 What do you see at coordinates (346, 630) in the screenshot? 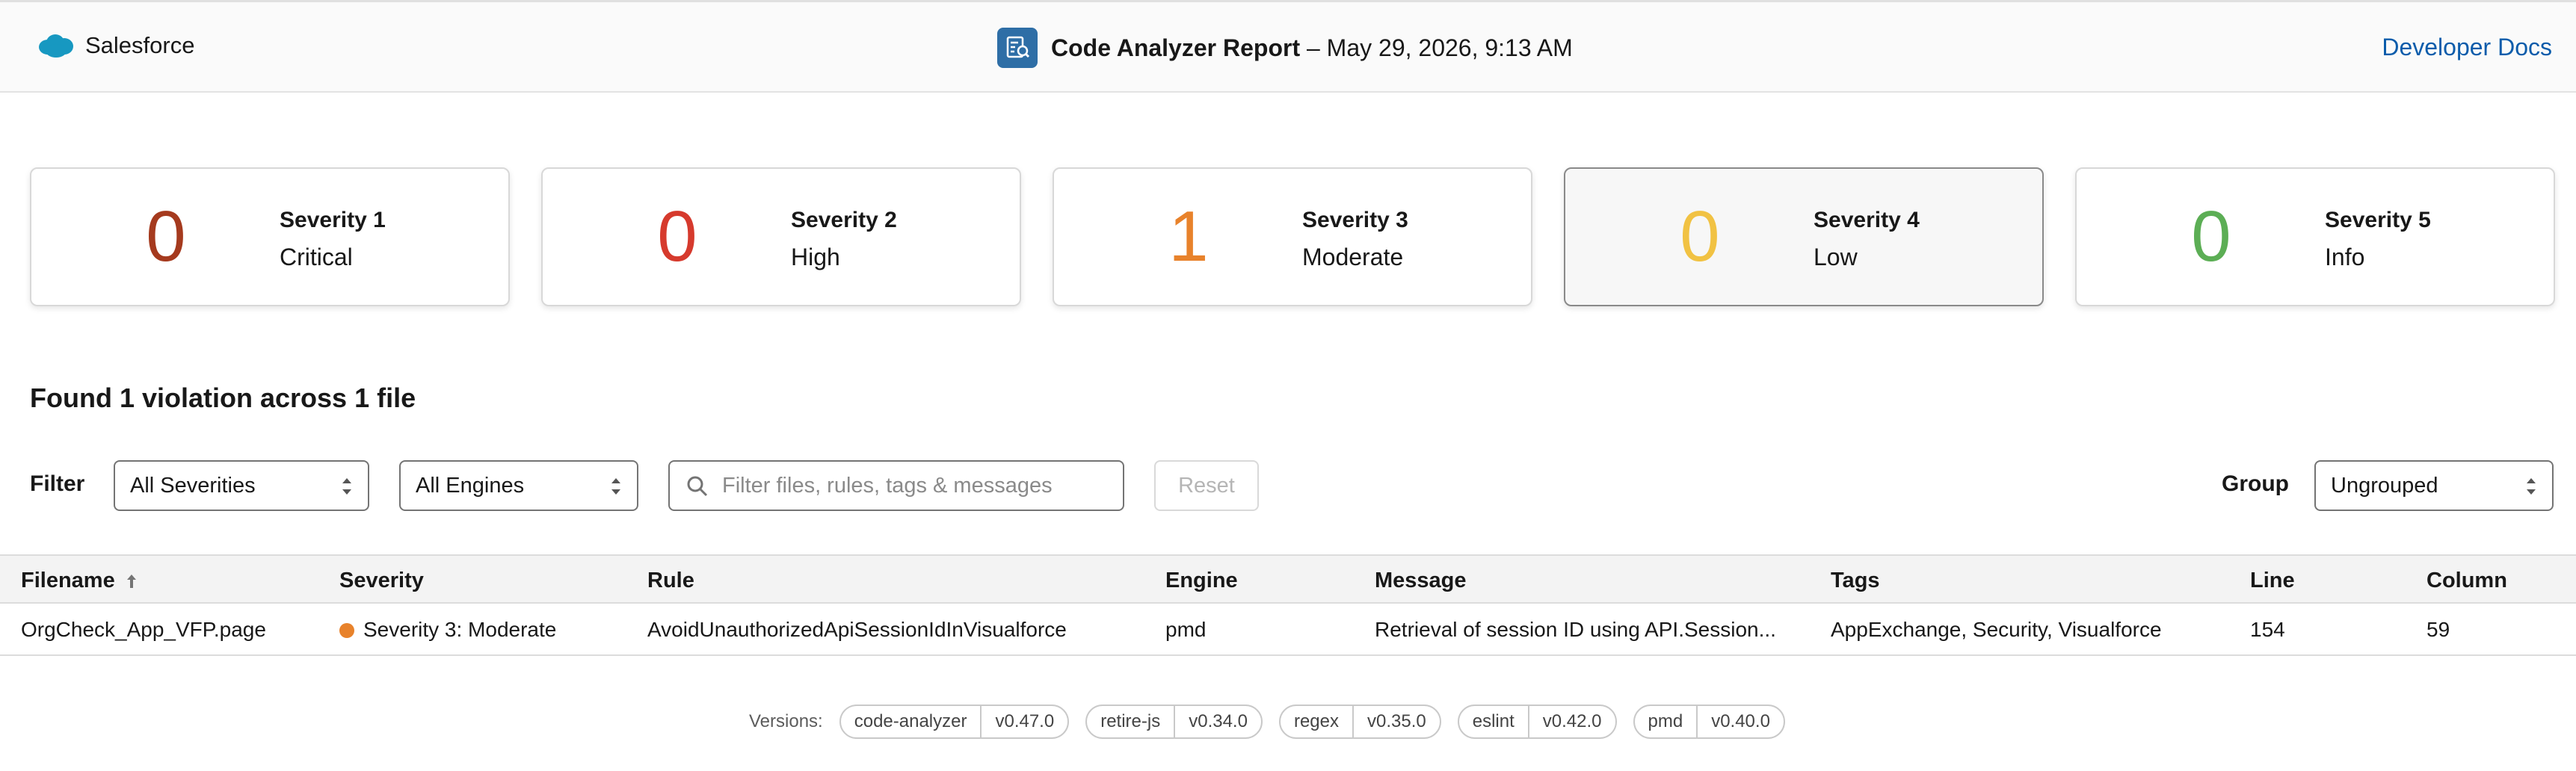
I see `severity-dot-icon` at bounding box center [346, 630].